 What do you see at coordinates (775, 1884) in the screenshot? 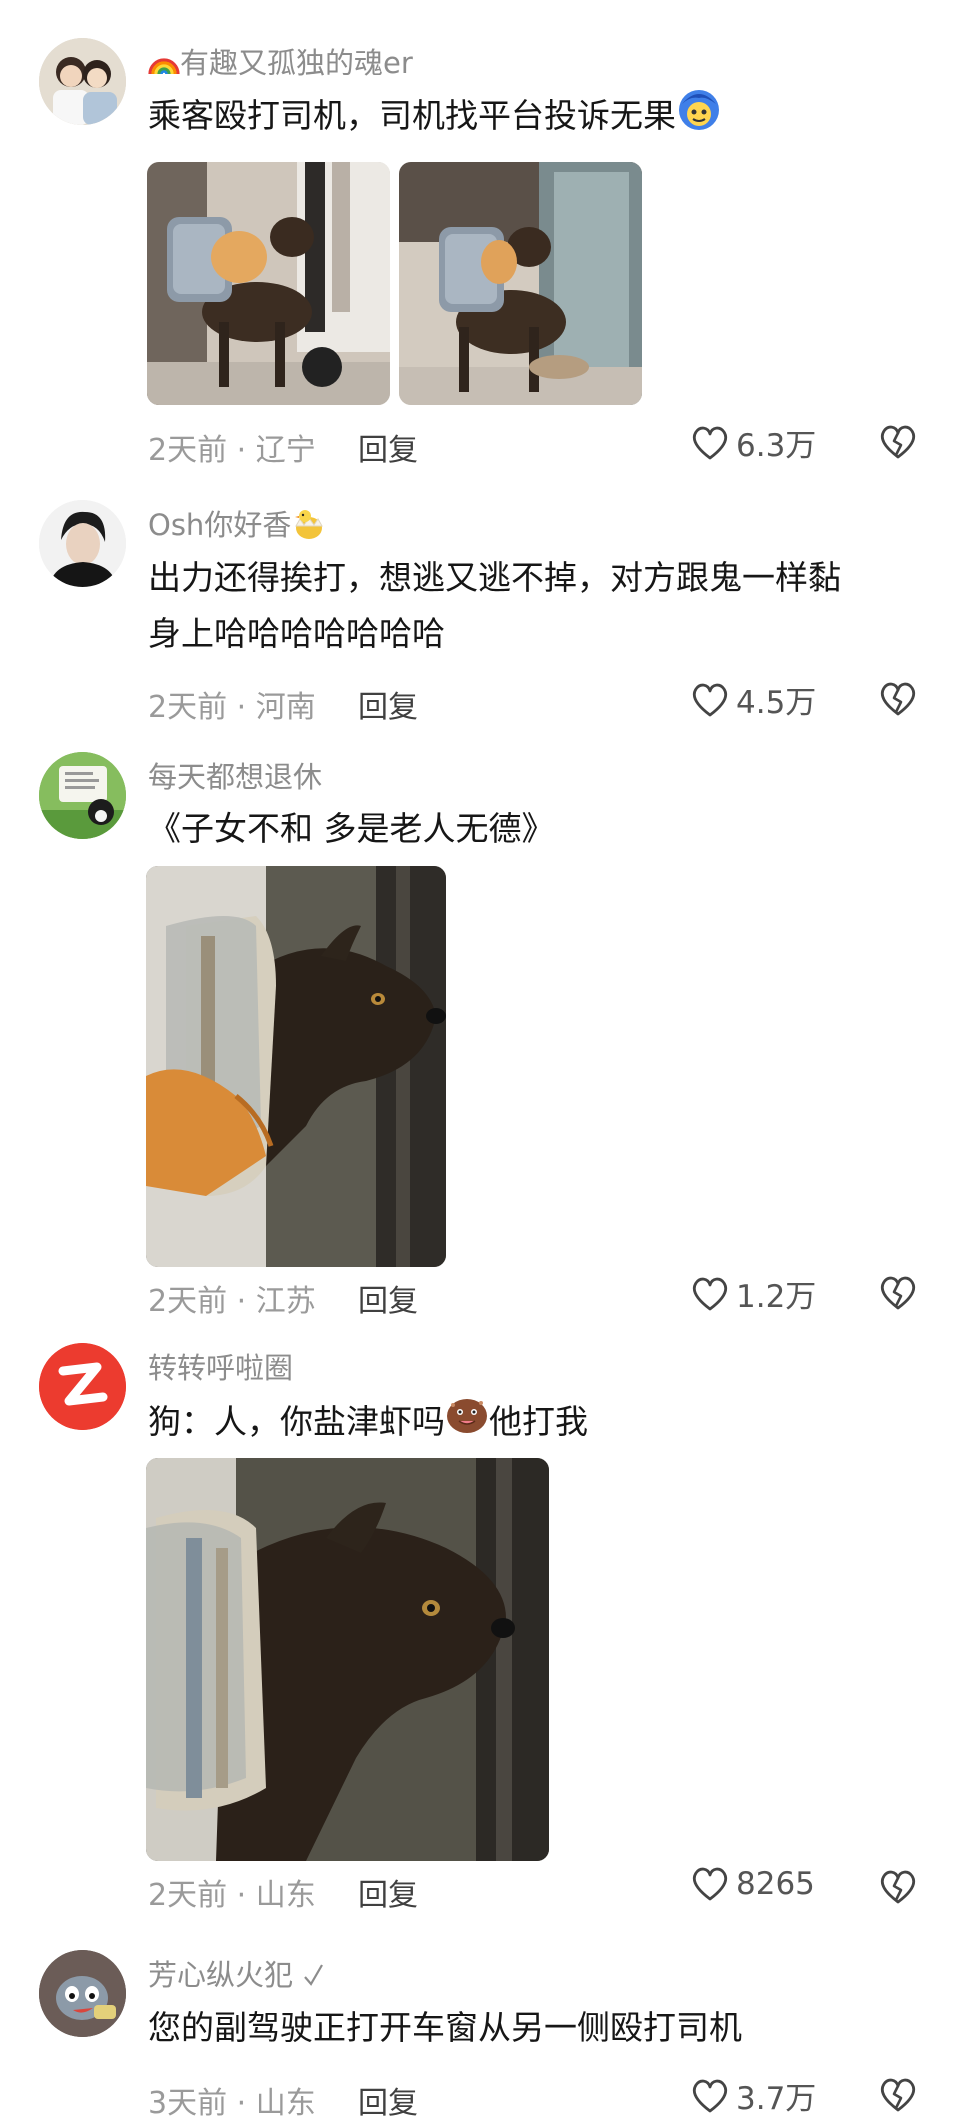
I see `like-count: 8265` at bounding box center [775, 1884].